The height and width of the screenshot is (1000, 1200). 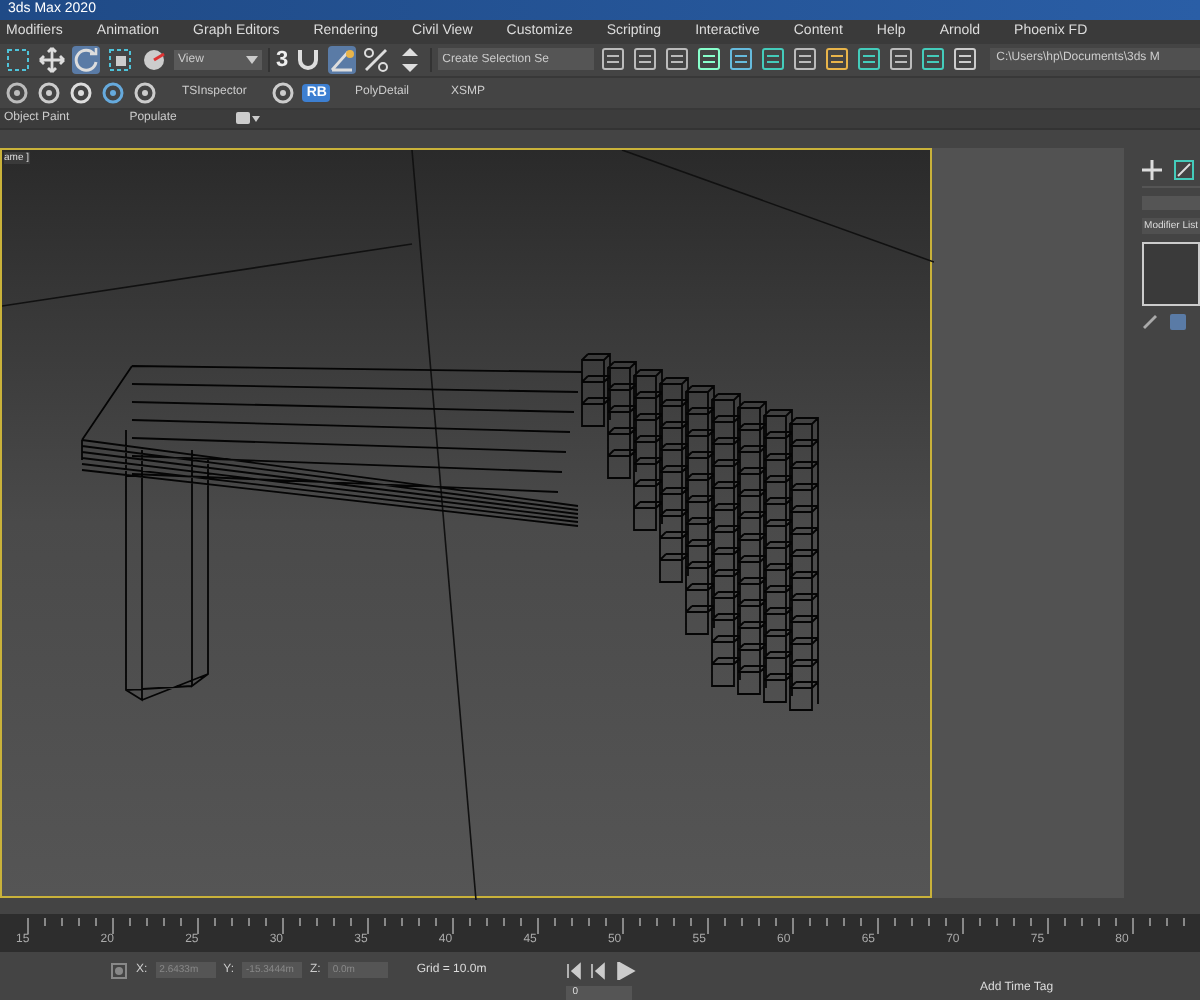 What do you see at coordinates (154, 59) in the screenshot?
I see `place-tool` at bounding box center [154, 59].